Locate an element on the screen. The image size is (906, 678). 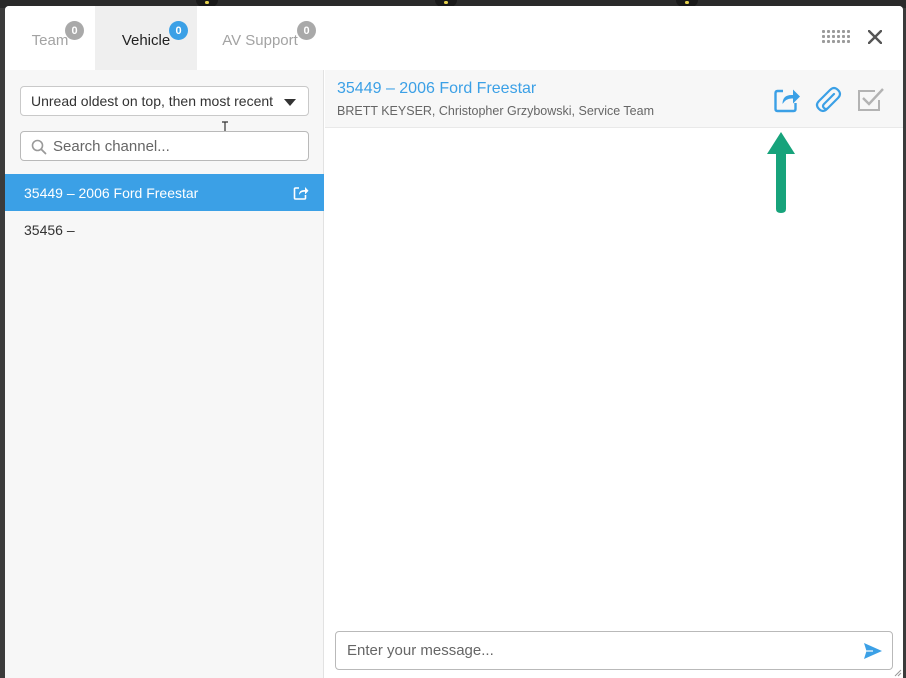
tab-vehicle-label: Vehicle is located at coordinates (146, 40).